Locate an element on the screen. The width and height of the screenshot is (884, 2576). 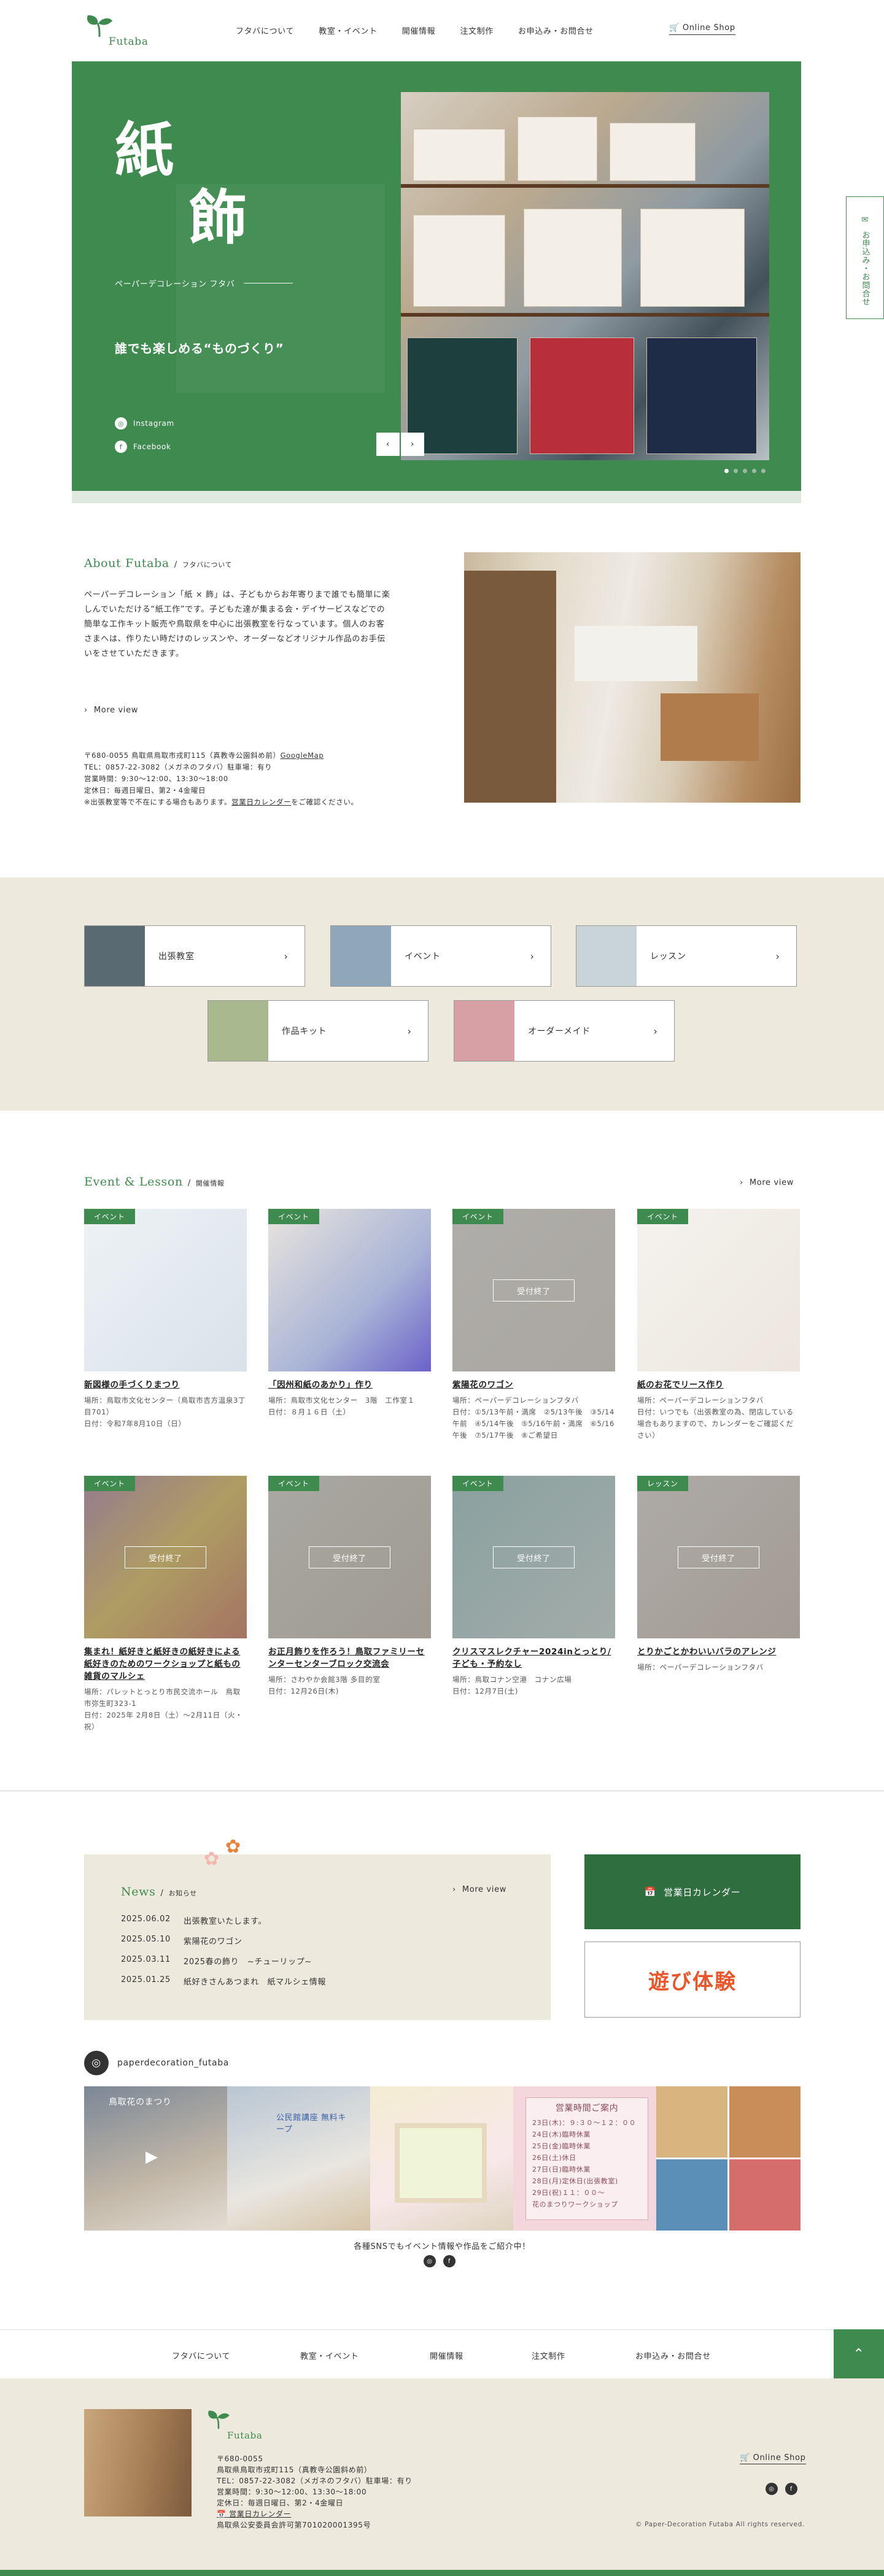
calendar-button: 📅 営業日カレンダー is located at coordinates (692, 1891).